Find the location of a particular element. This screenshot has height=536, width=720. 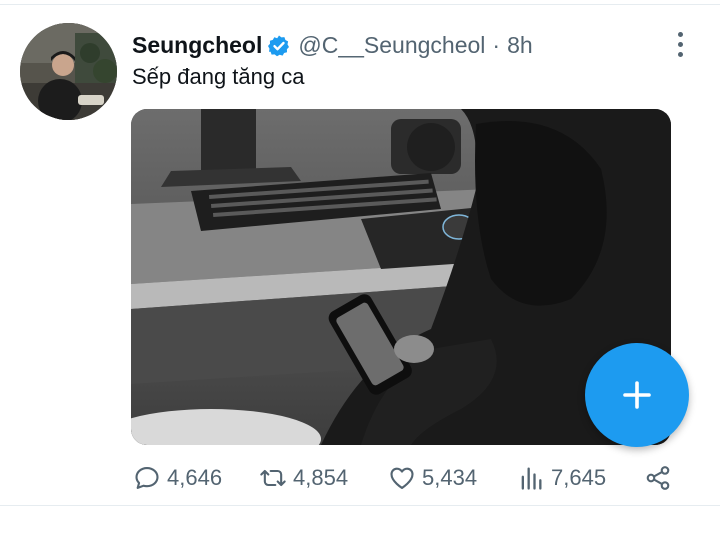

views-count: 7,645 is located at coordinates (579, 477).